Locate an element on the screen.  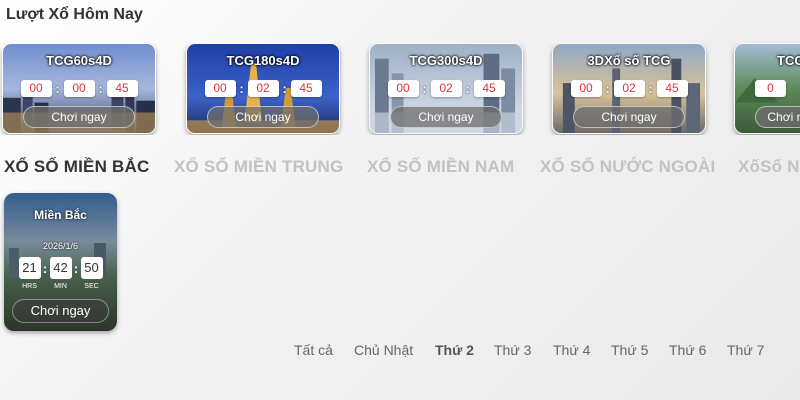
game-card-tcg-partial: TCG 0 Chơi ngay is located at coordinates (767, 88).